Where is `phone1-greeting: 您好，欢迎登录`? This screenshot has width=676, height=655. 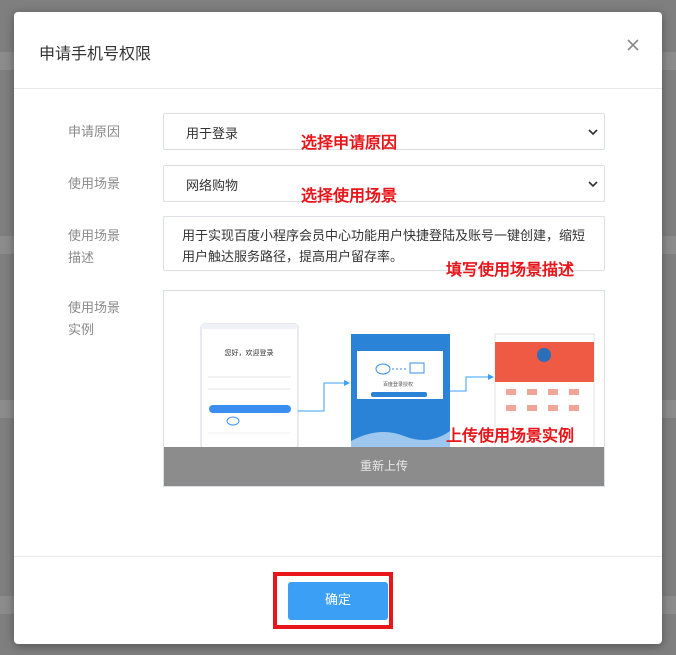
phone1-greeting: 您好，欢迎登录 is located at coordinates (249, 352).